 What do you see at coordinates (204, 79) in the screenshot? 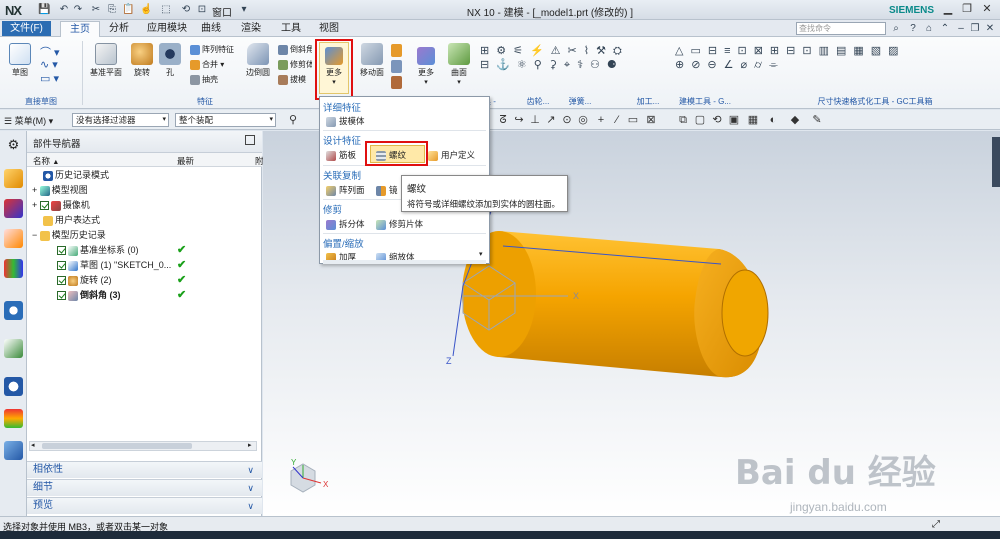
I see `shell-button: 抽壳` at bounding box center [204, 79].